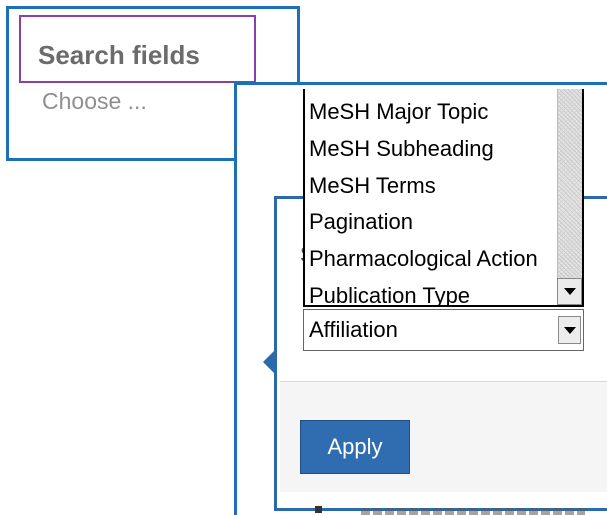  I want to click on select-arrow-button, so click(569, 330).